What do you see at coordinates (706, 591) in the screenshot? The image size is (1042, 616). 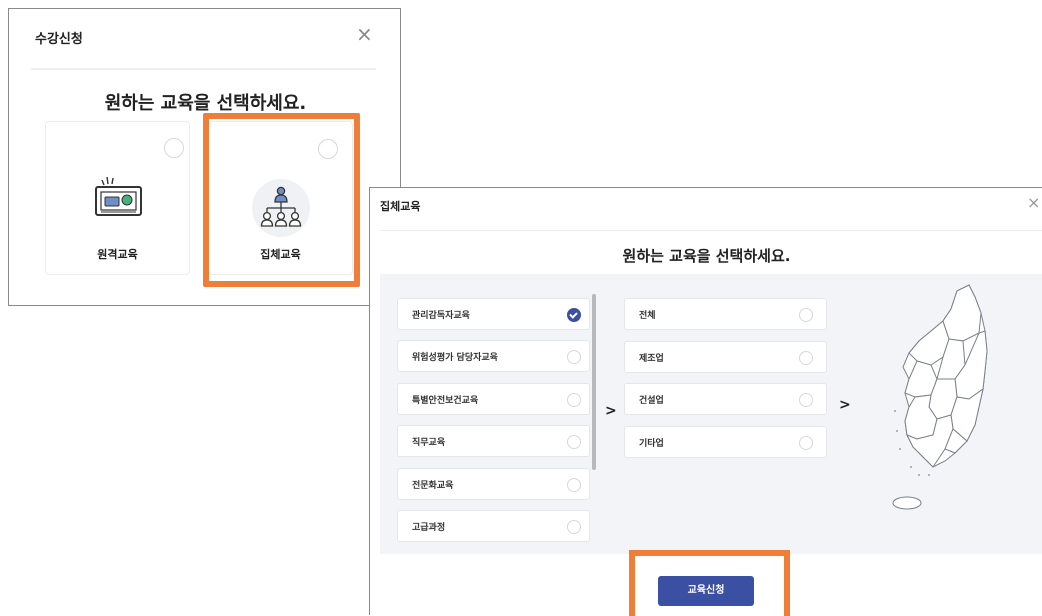 I see `apply-button: 교육신청` at bounding box center [706, 591].